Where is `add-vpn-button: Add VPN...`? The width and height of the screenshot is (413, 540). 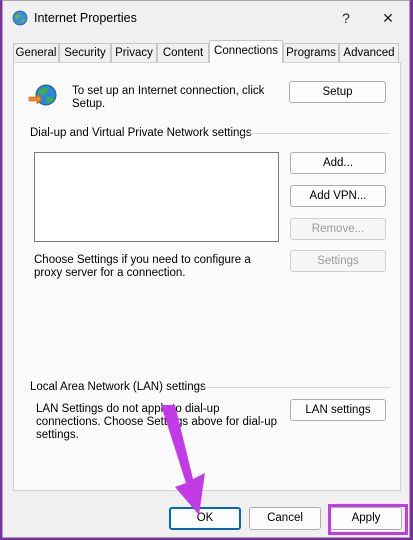 add-vpn-button: Add VPN... is located at coordinates (338, 196).